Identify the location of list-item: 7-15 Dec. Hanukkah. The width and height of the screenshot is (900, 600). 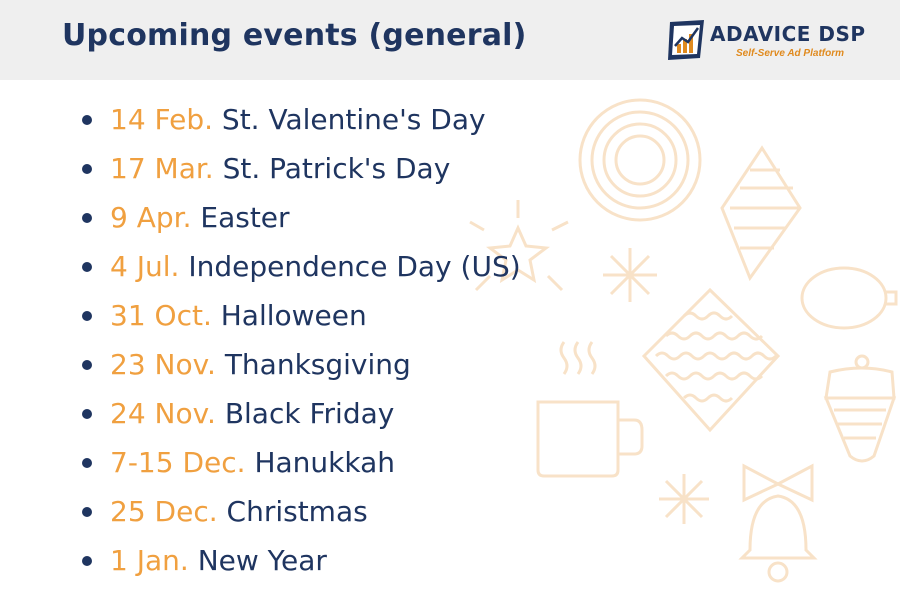
(300, 465).